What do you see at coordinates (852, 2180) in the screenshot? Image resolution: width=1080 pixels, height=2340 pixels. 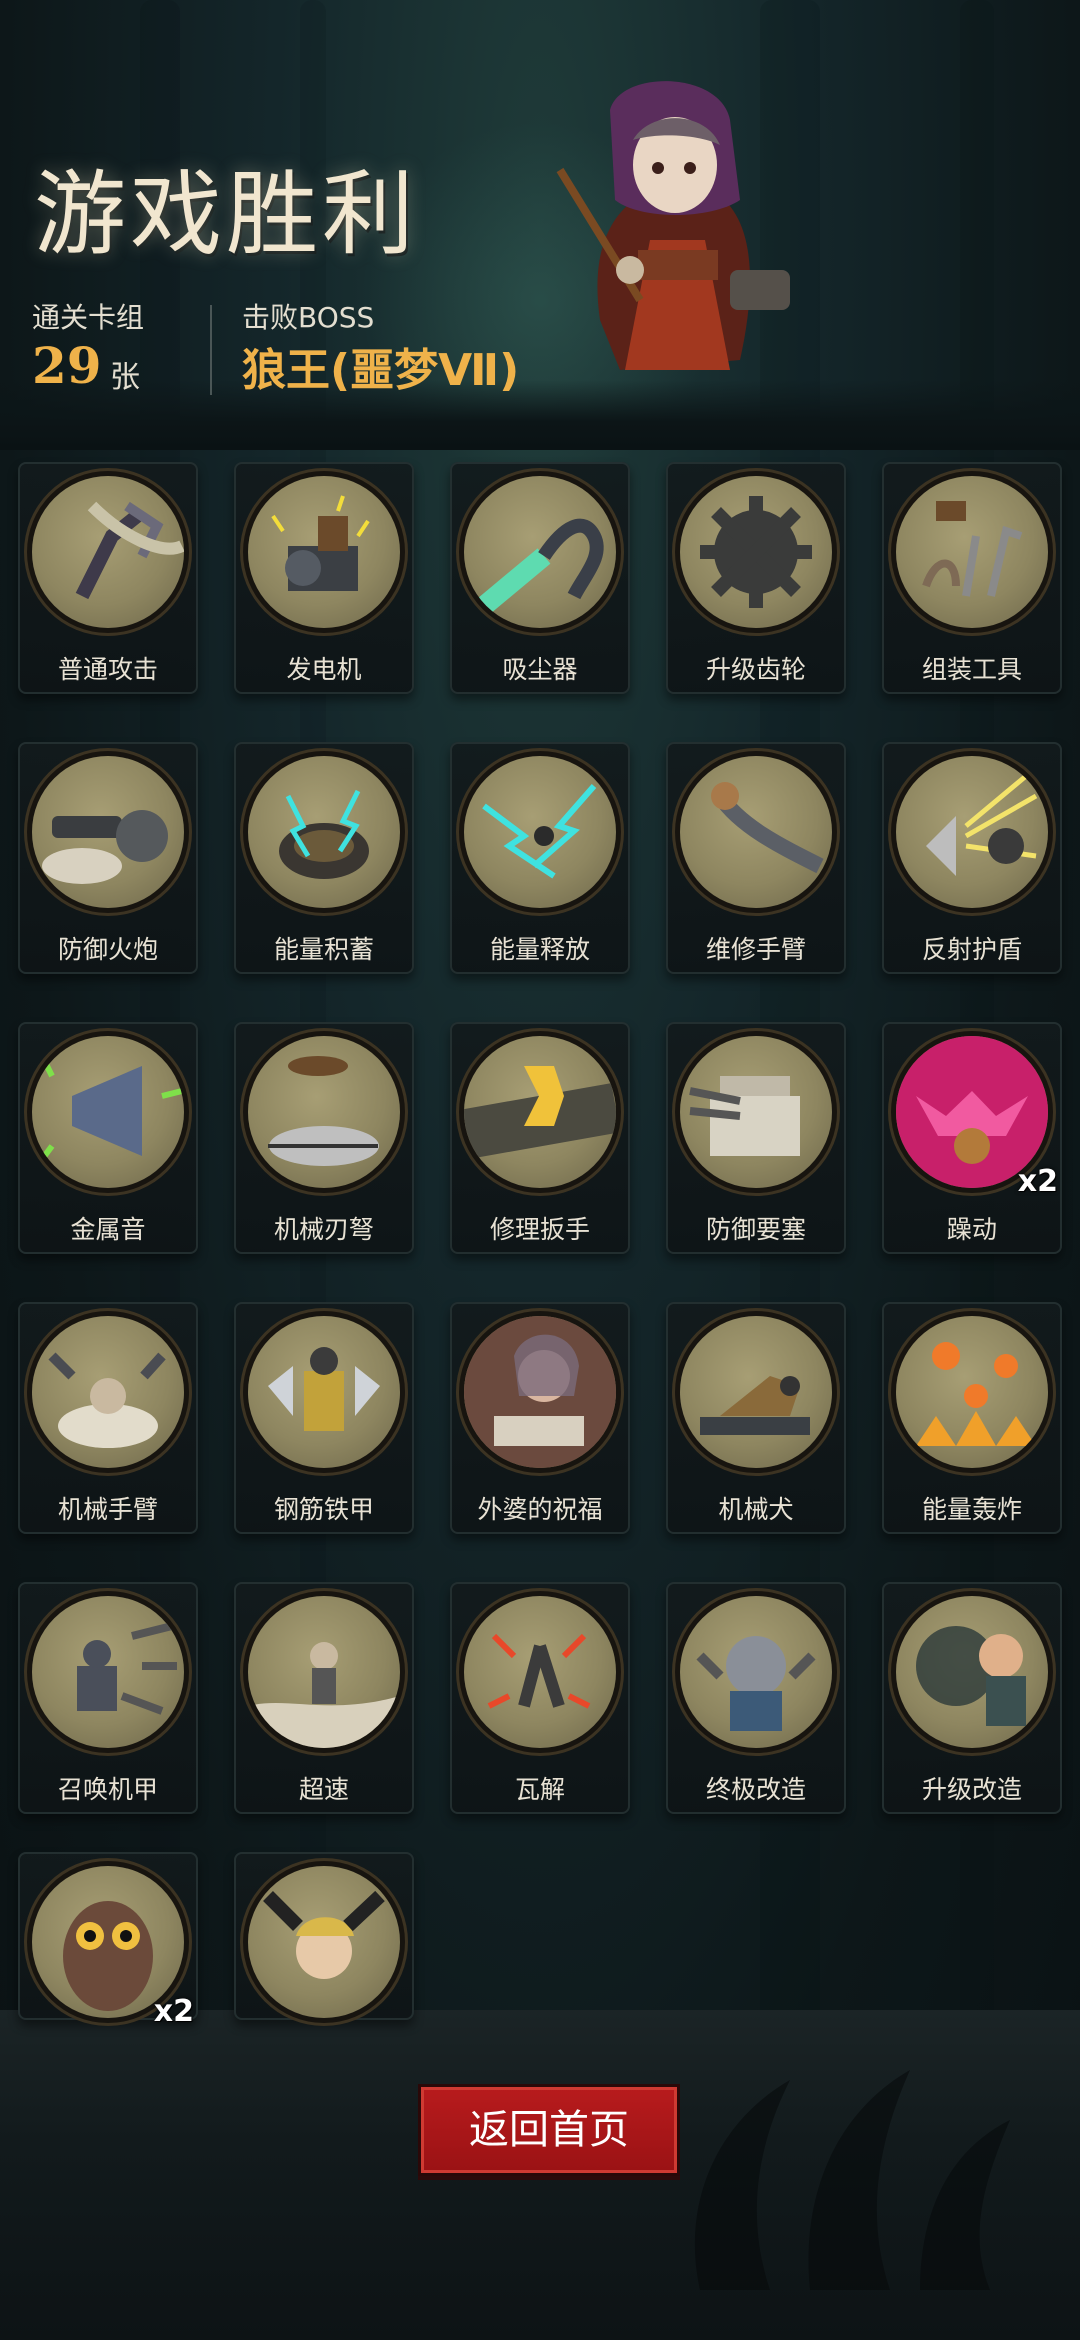 I see `claw-silhouette-icon` at bounding box center [852, 2180].